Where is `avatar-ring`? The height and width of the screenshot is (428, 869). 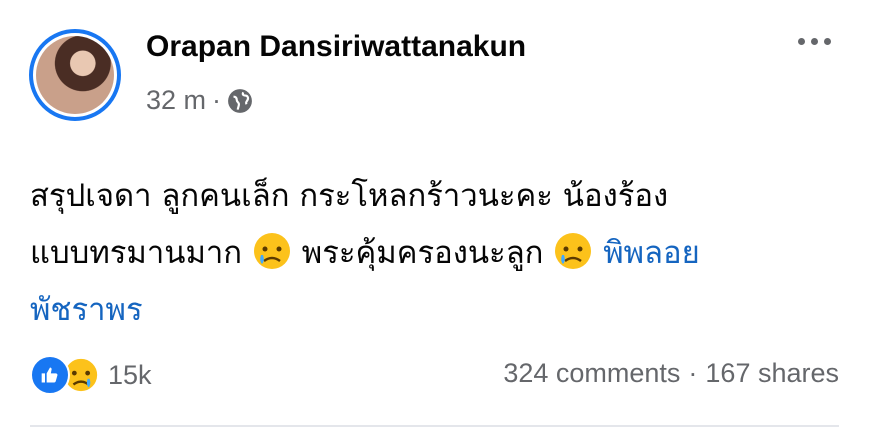 avatar-ring is located at coordinates (75, 75).